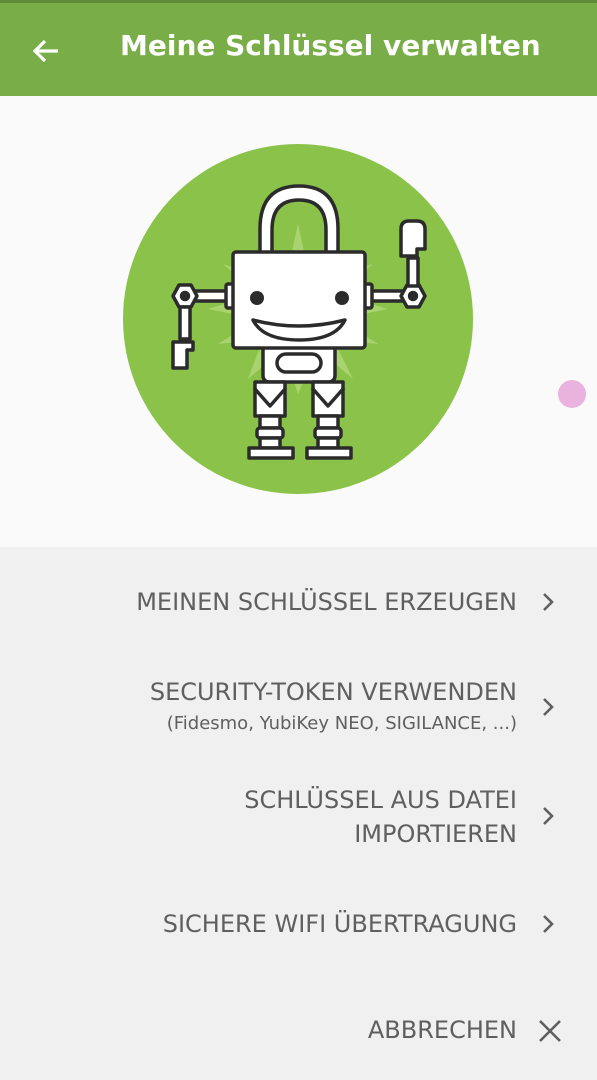  I want to click on import-key-label-line2: IMPORTIEREN, so click(435, 834).